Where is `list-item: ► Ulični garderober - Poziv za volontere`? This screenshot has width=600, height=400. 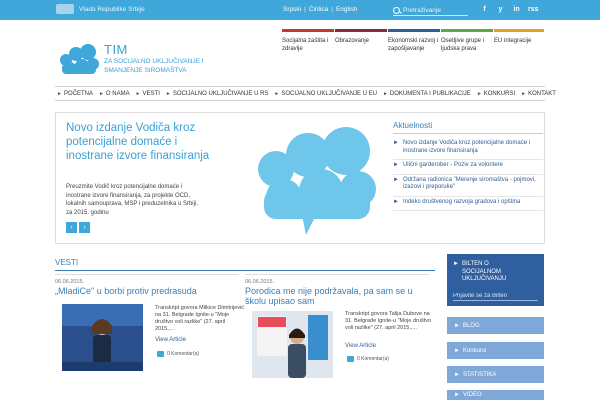
list-item: ► Ulični garderober - Poziv za volontere is located at coordinates (468, 167).